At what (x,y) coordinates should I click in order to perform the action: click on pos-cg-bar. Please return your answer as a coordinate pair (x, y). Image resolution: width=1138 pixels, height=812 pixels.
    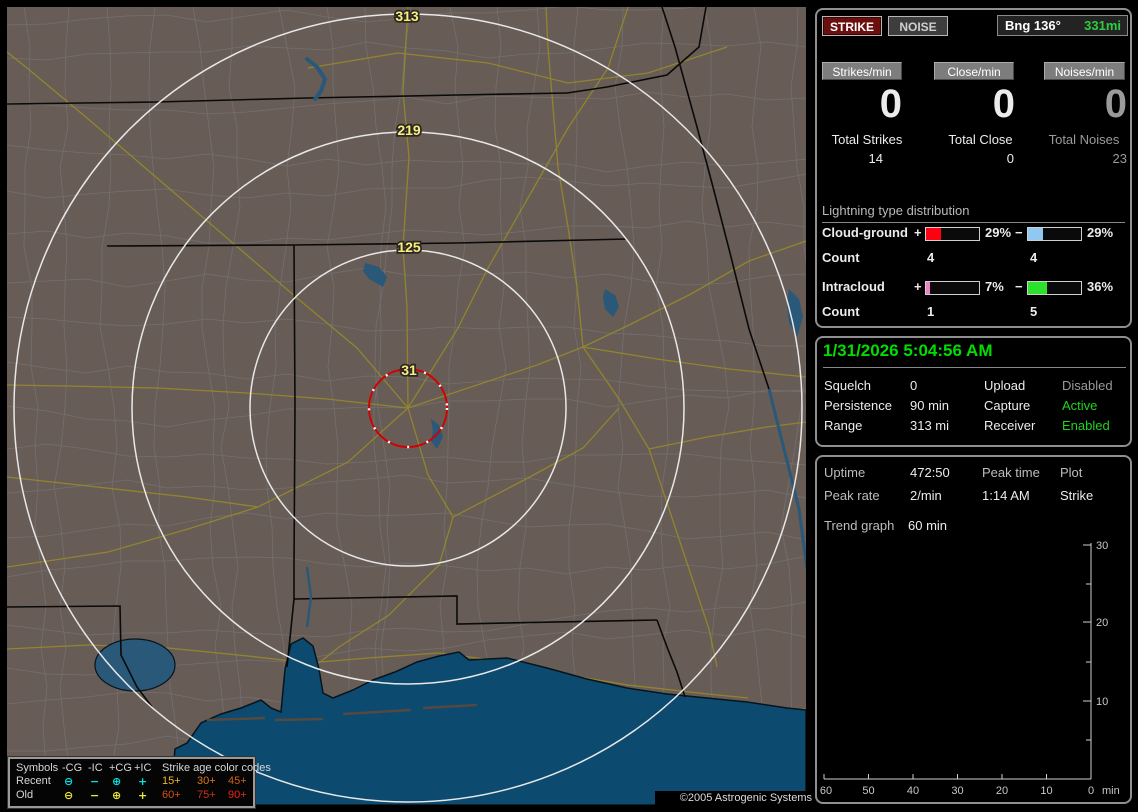
    Looking at the image, I should click on (952, 234).